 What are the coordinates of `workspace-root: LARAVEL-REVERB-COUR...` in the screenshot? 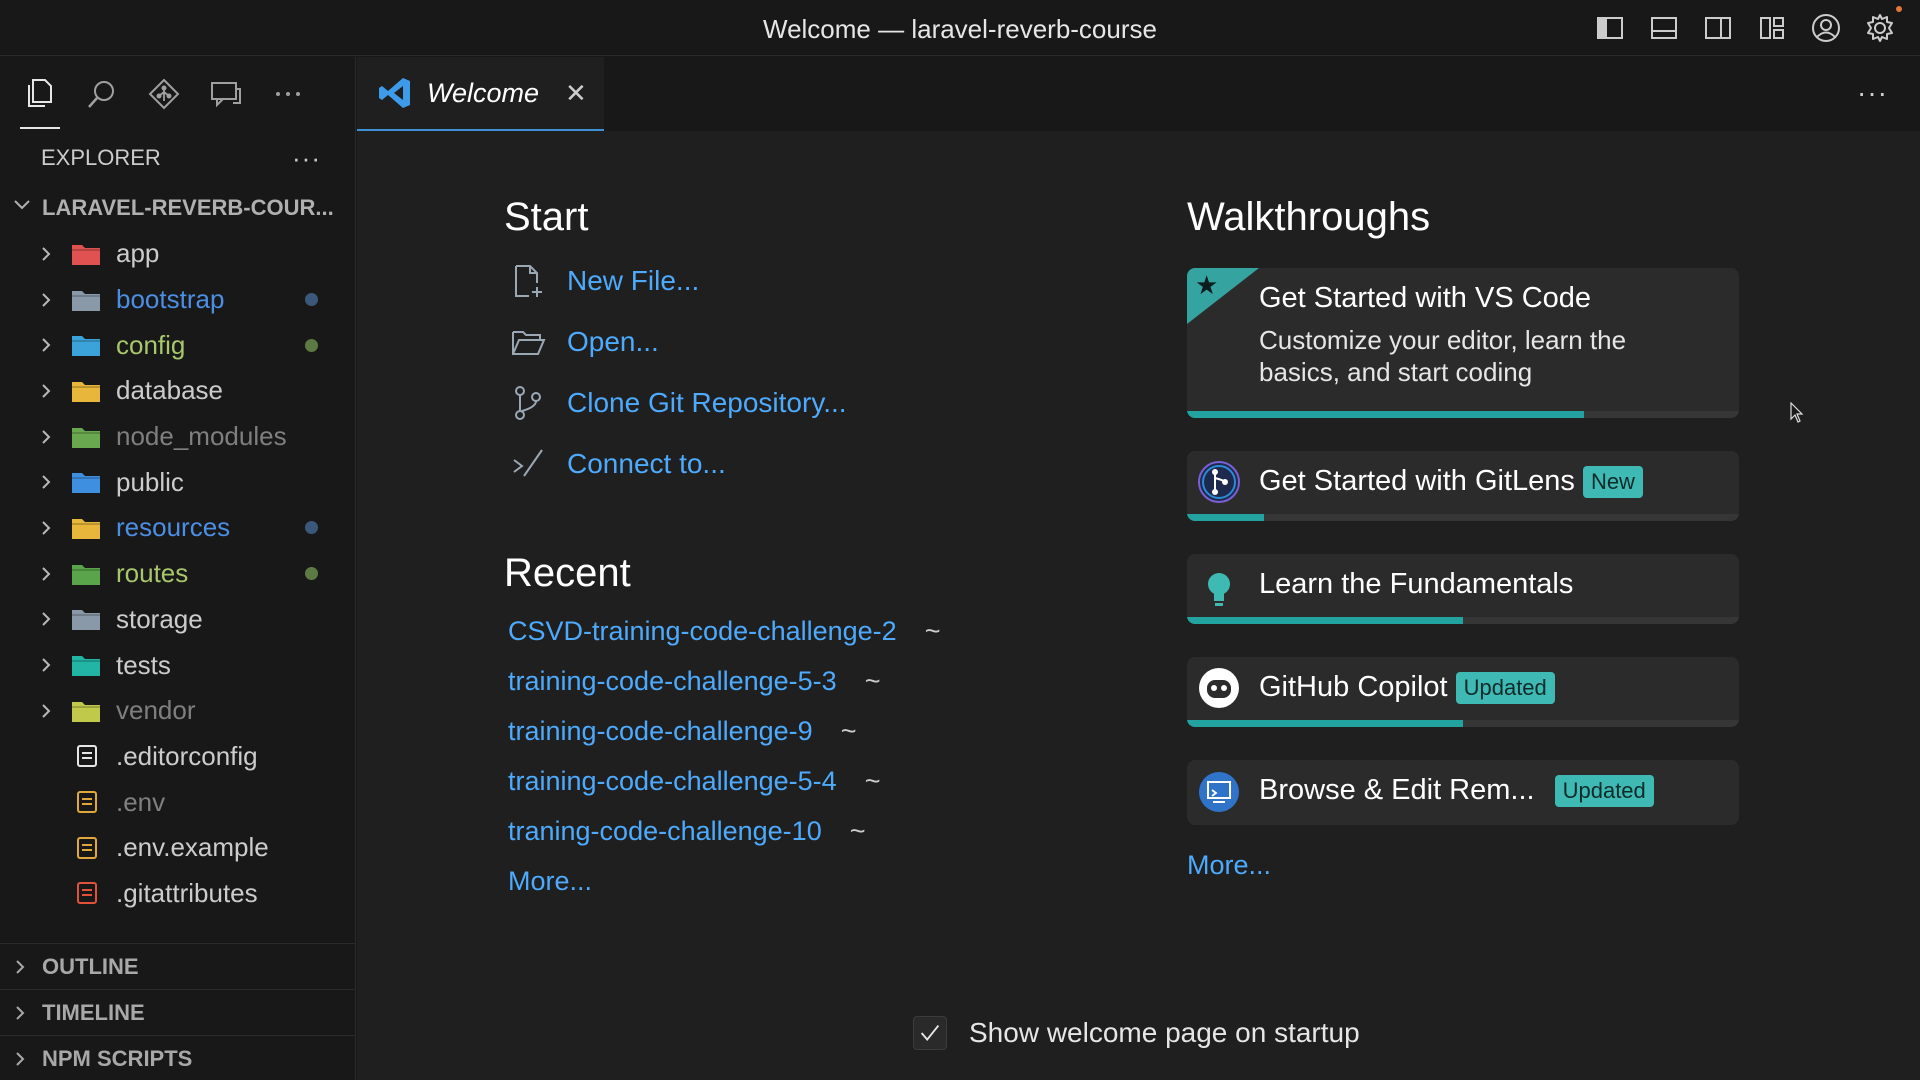 It's located at (177, 208).